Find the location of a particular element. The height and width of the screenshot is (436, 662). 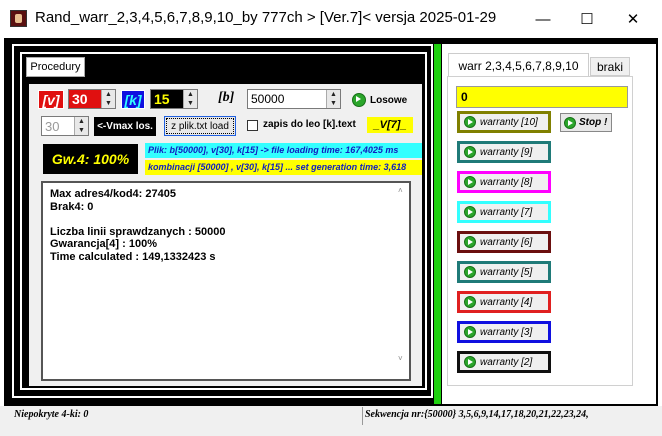

output-line: Time calculated : 149,1332423 s is located at coordinates (133, 256).